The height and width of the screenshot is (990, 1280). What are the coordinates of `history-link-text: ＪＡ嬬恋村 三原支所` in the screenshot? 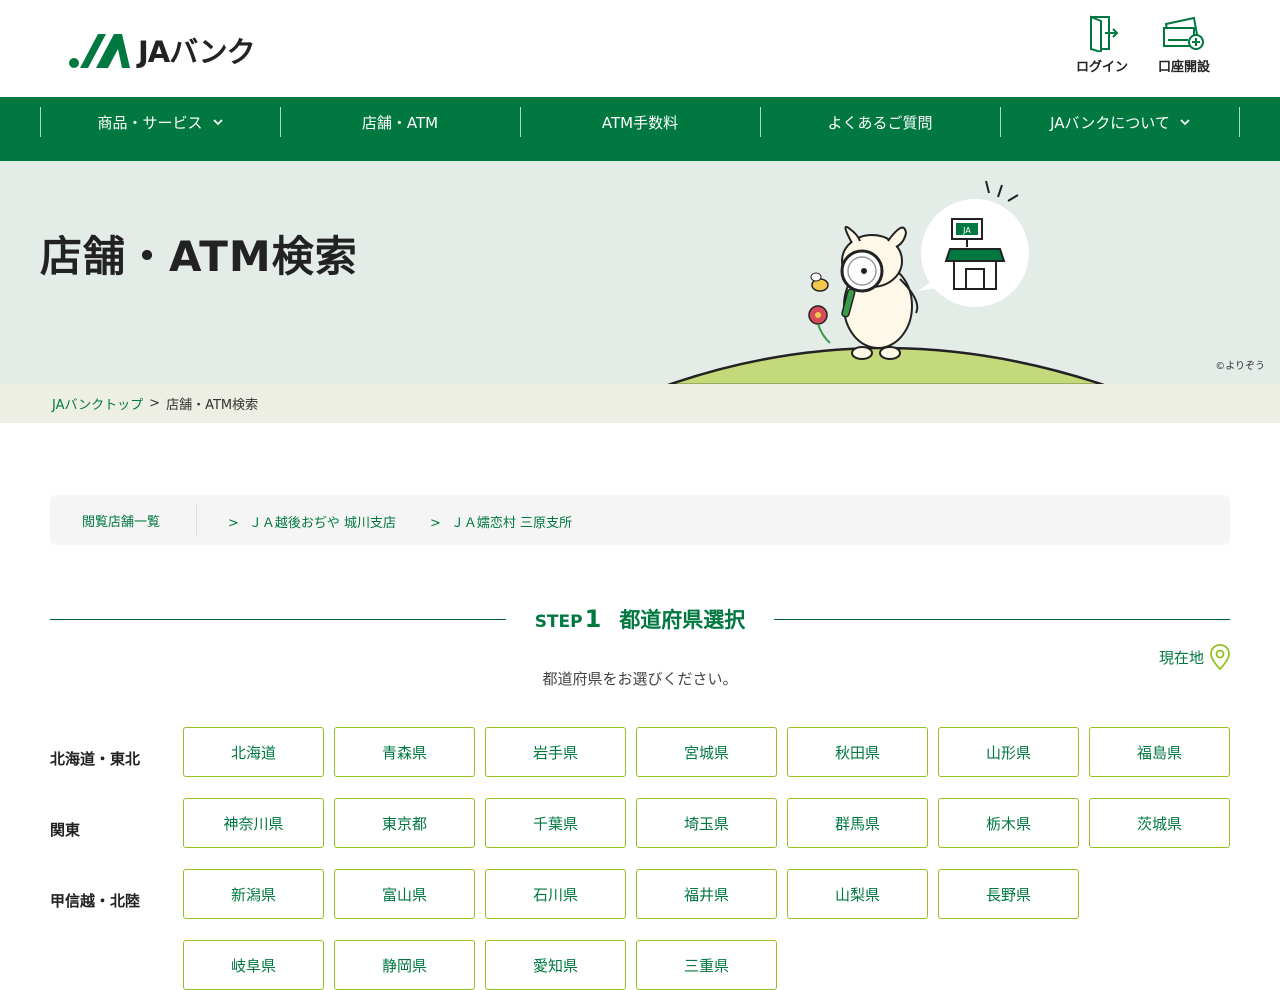 It's located at (511, 523).